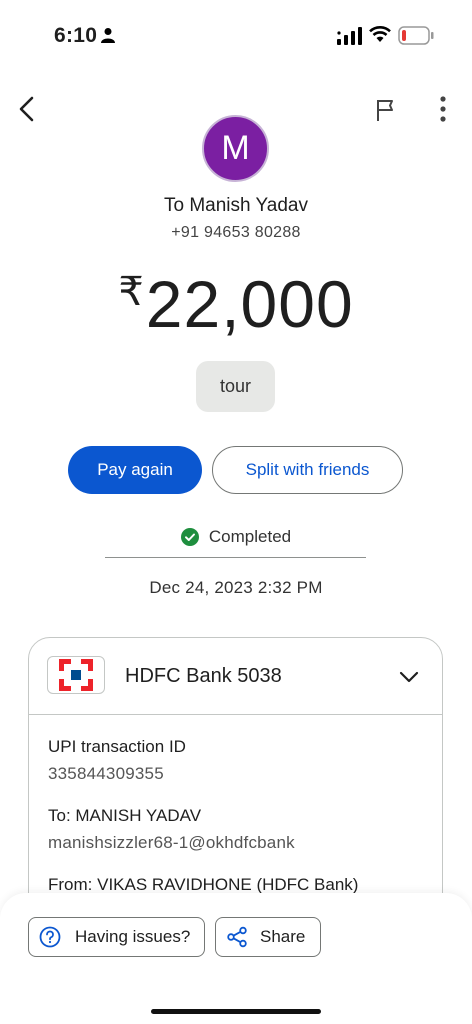  Describe the element at coordinates (235, 386) in the screenshot. I see `payment-note: tour` at that location.